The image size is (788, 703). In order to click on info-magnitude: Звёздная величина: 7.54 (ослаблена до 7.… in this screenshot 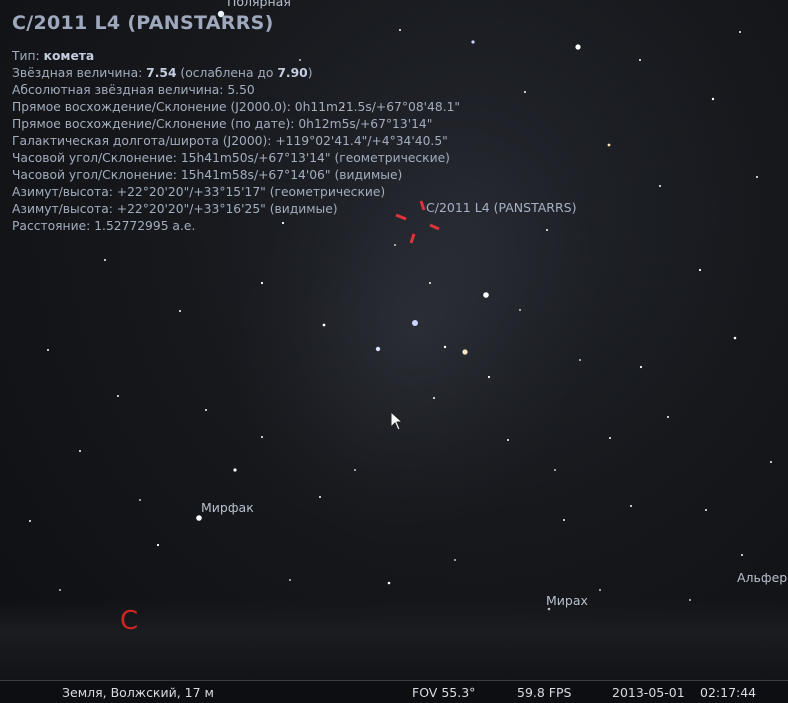, I will do `click(162, 73)`.